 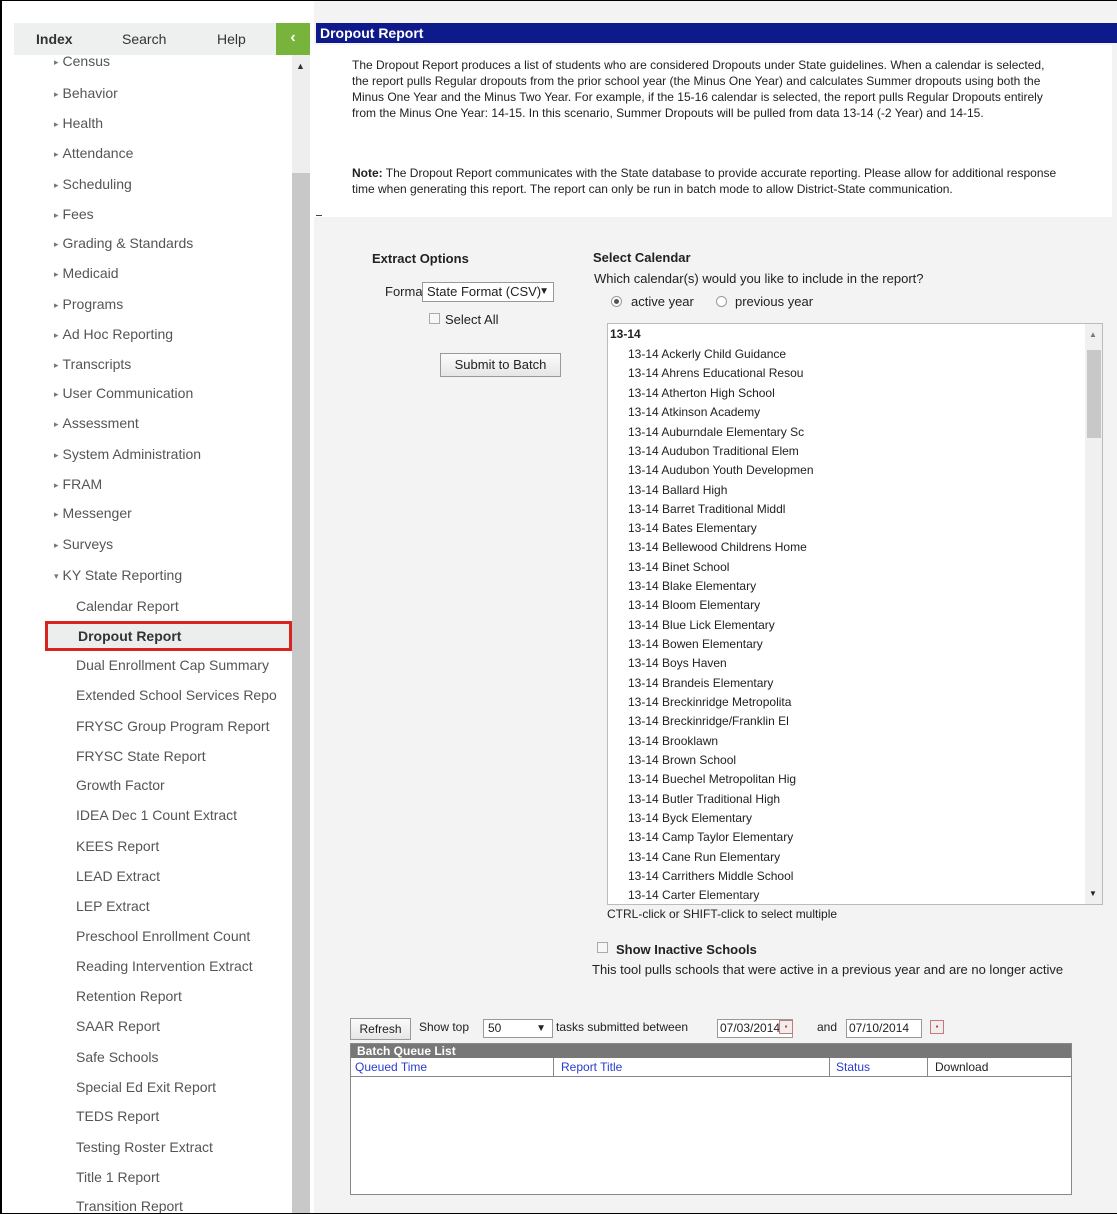 What do you see at coordinates (721, 470) in the screenshot?
I see `calendar-option: 13-14 Audubon Youth Developmen` at bounding box center [721, 470].